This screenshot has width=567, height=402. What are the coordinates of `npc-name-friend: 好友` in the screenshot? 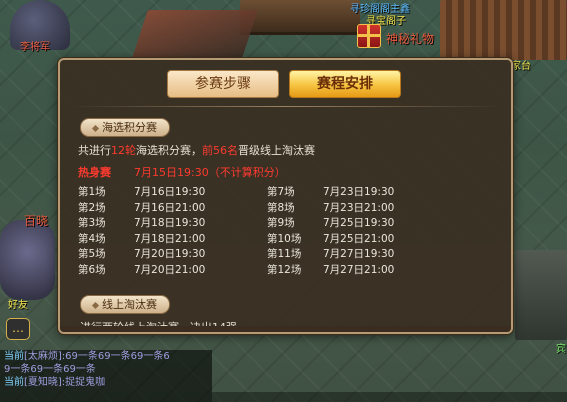 It's located at (18, 303).